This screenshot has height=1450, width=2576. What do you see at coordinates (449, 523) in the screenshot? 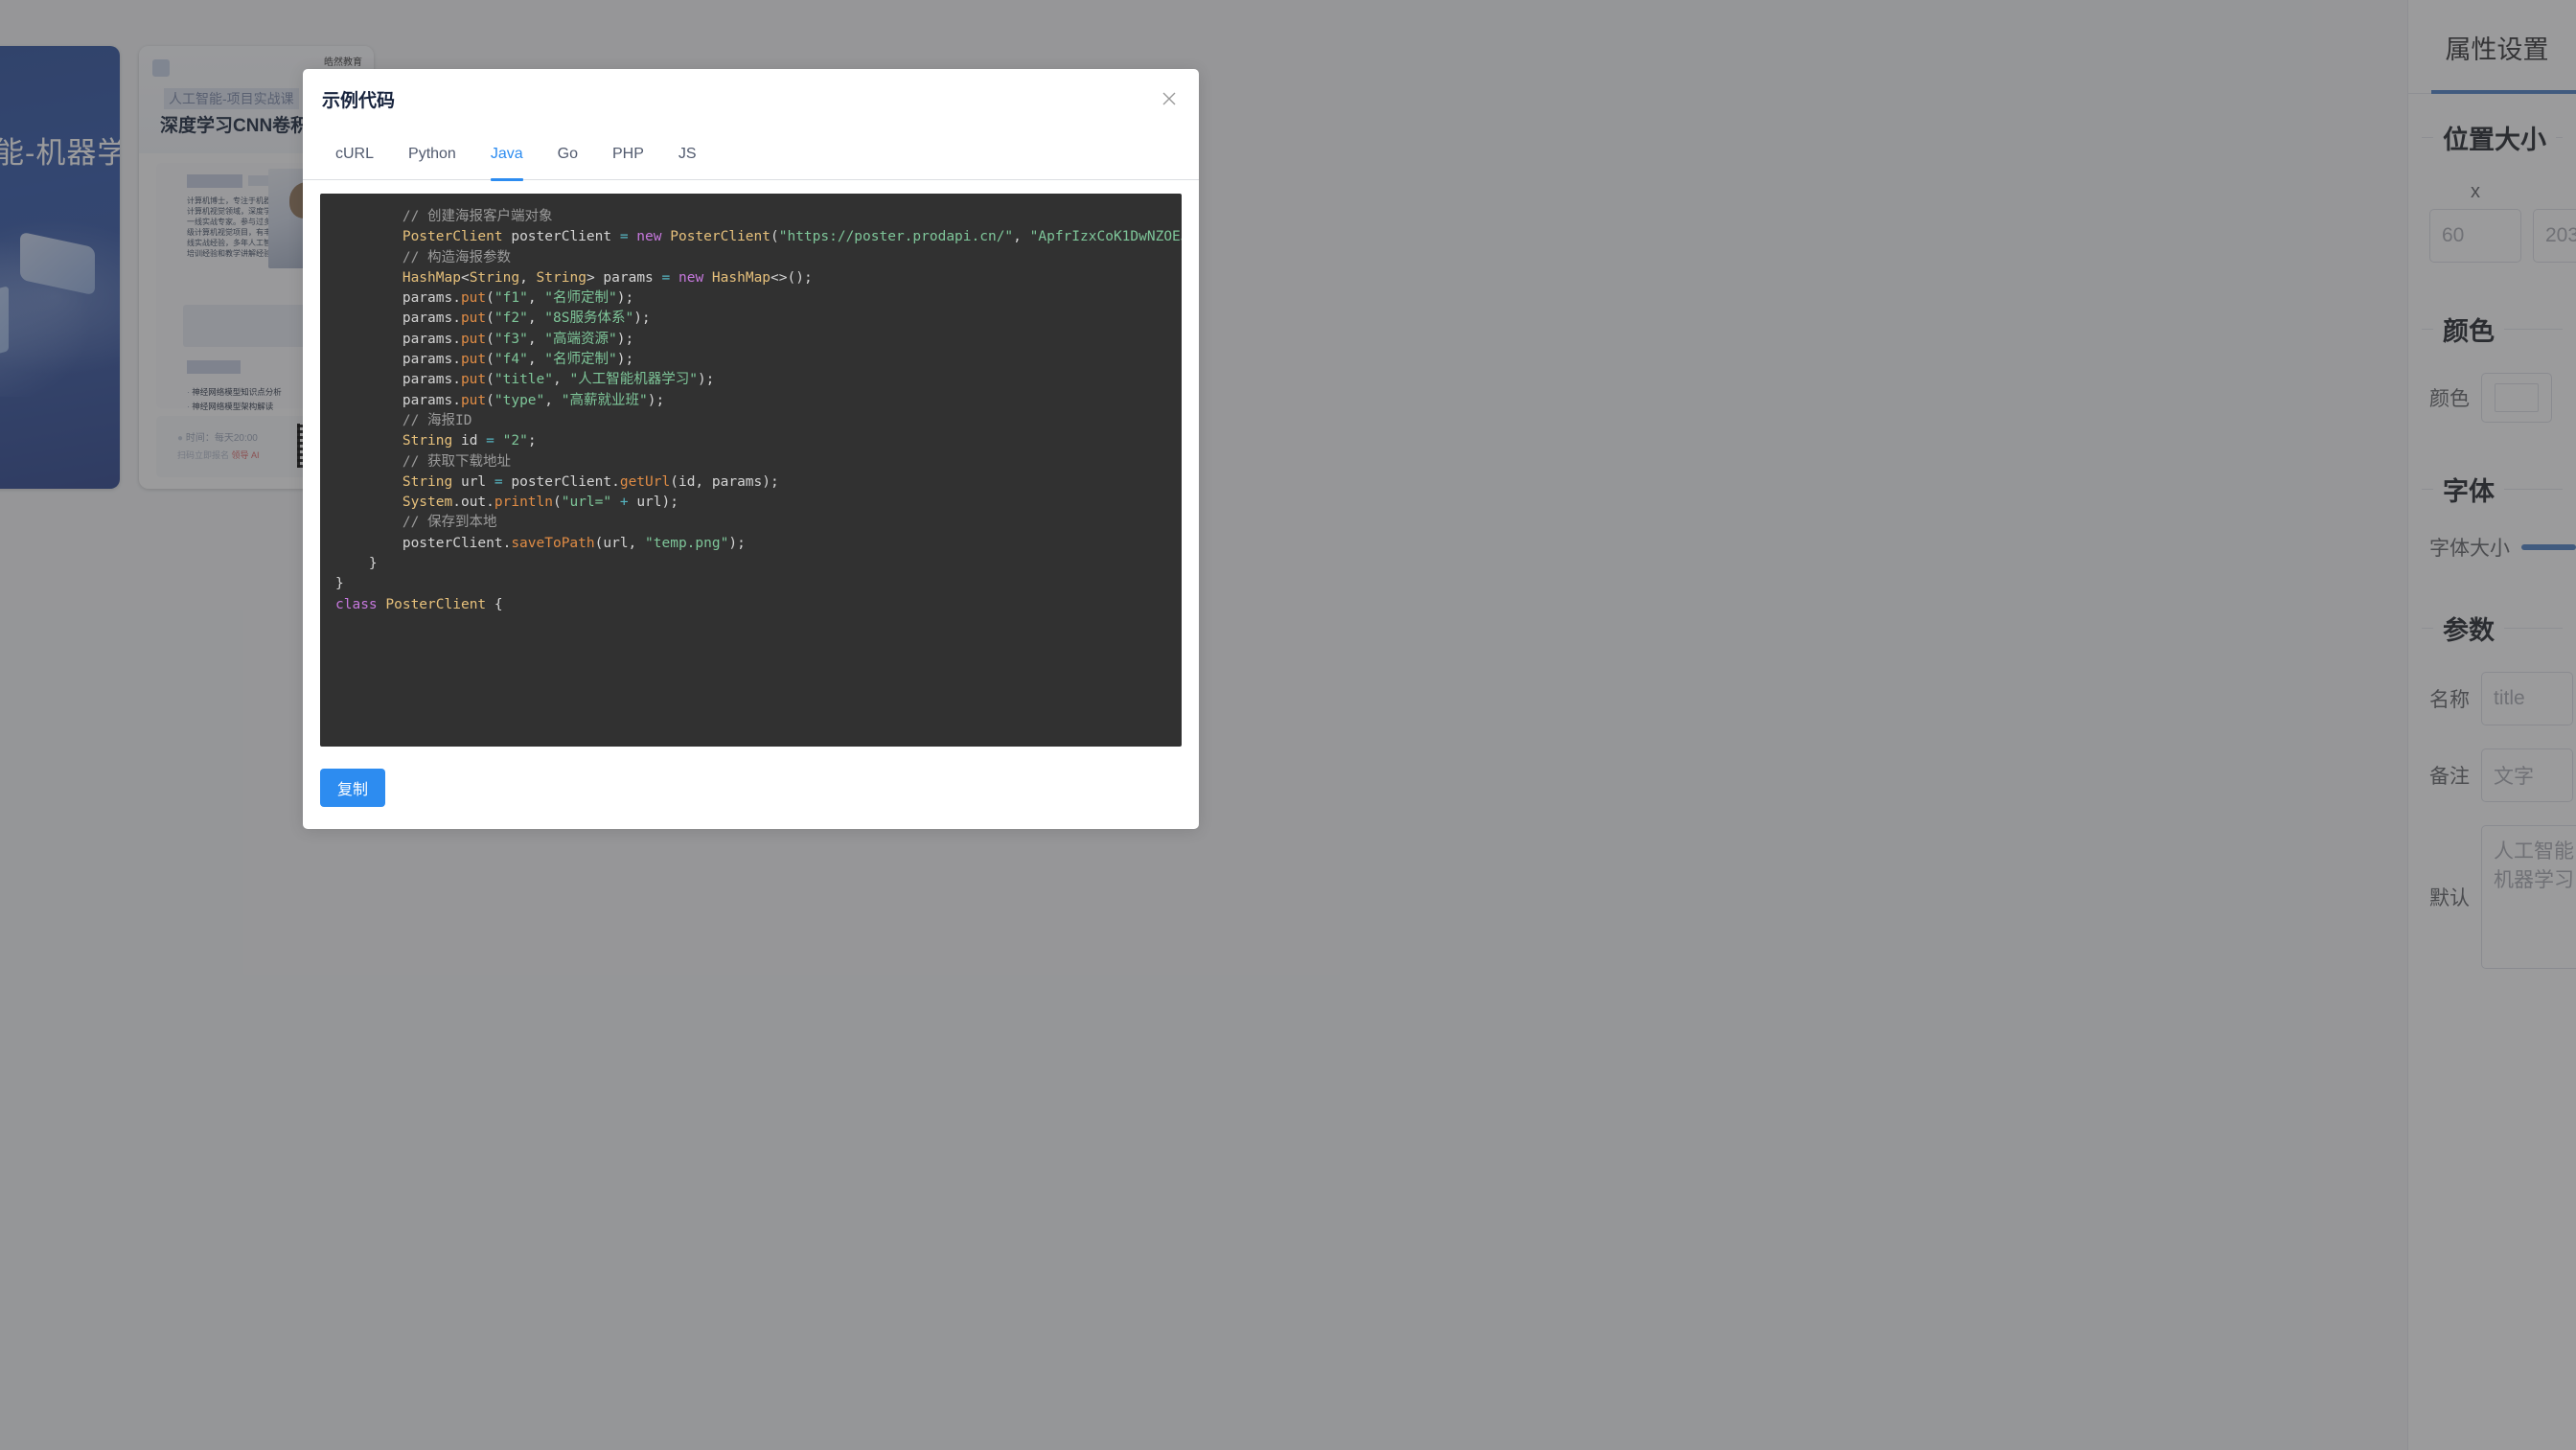
I see `code-line: // 保存到本地` at bounding box center [449, 523].